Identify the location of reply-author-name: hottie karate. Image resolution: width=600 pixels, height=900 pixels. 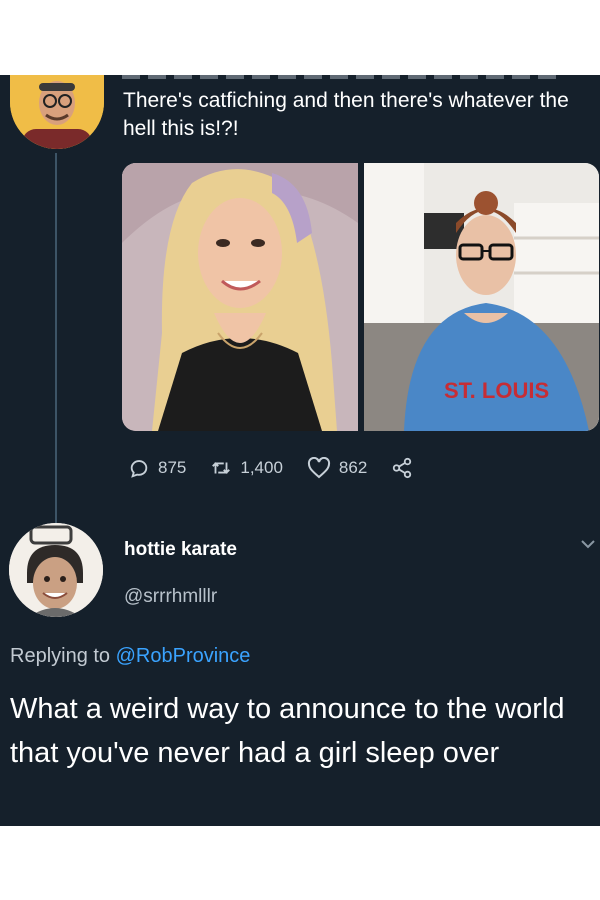
(180, 550).